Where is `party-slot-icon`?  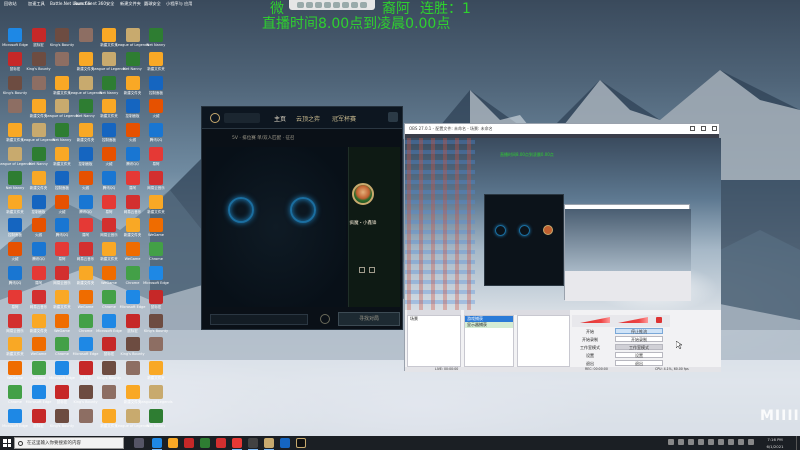 party-slot-icon is located at coordinates (241, 210).